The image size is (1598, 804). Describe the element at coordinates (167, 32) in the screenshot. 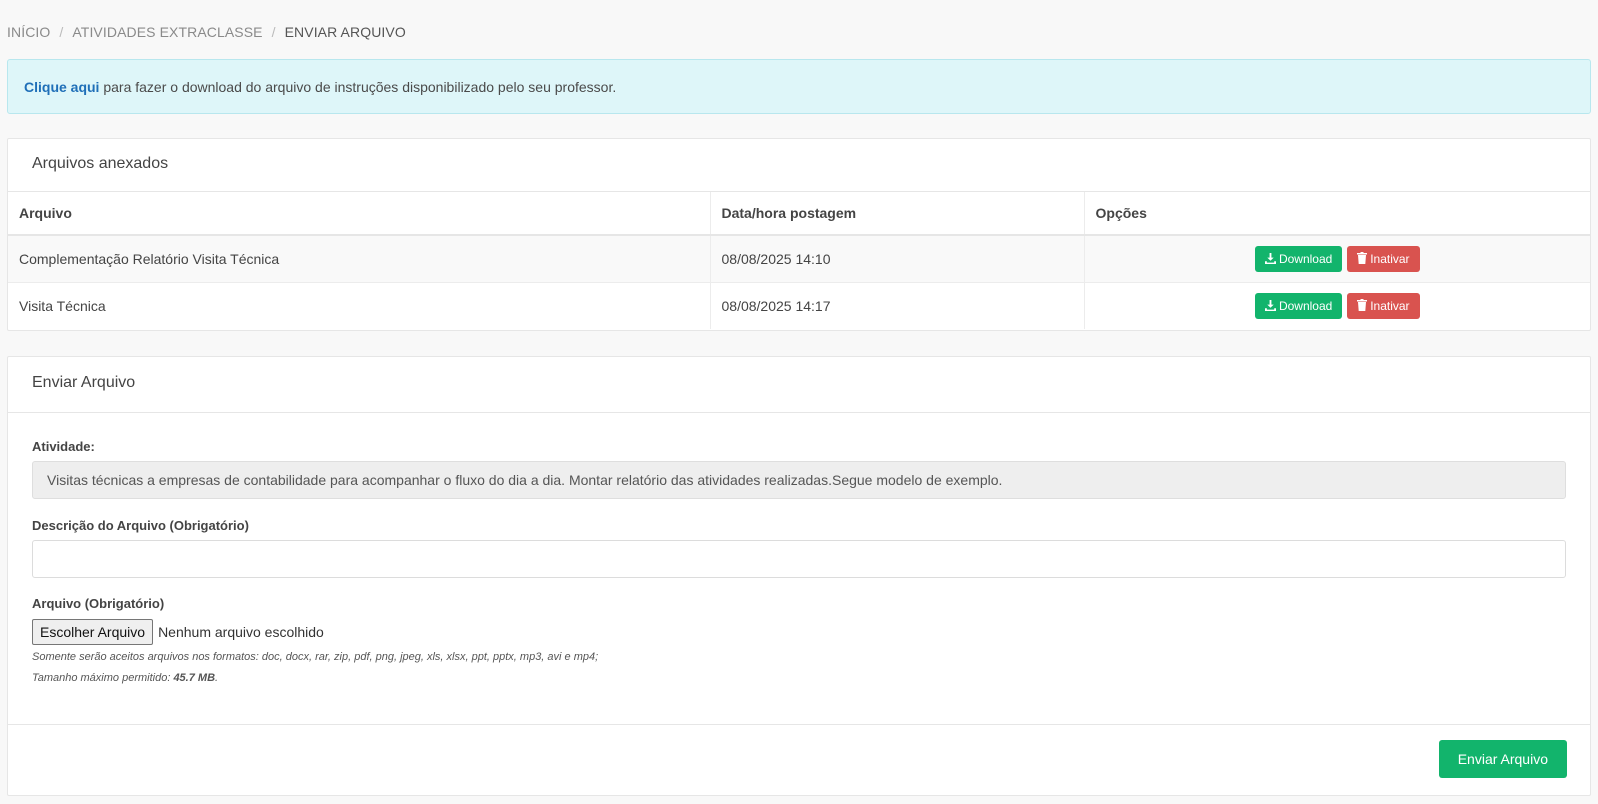

I see `breadcrumb-item-atividades: ATIVIDADES EXTRACLASSE` at that location.